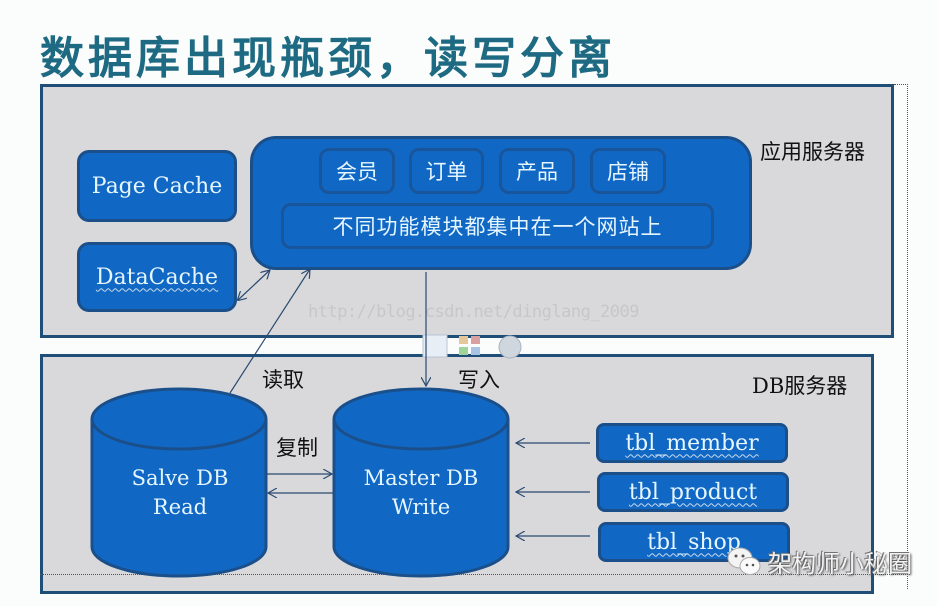 Image resolution: width=938 pixels, height=606 pixels. What do you see at coordinates (475, 351) in the screenshot?
I see `grid-icon-d` at bounding box center [475, 351].